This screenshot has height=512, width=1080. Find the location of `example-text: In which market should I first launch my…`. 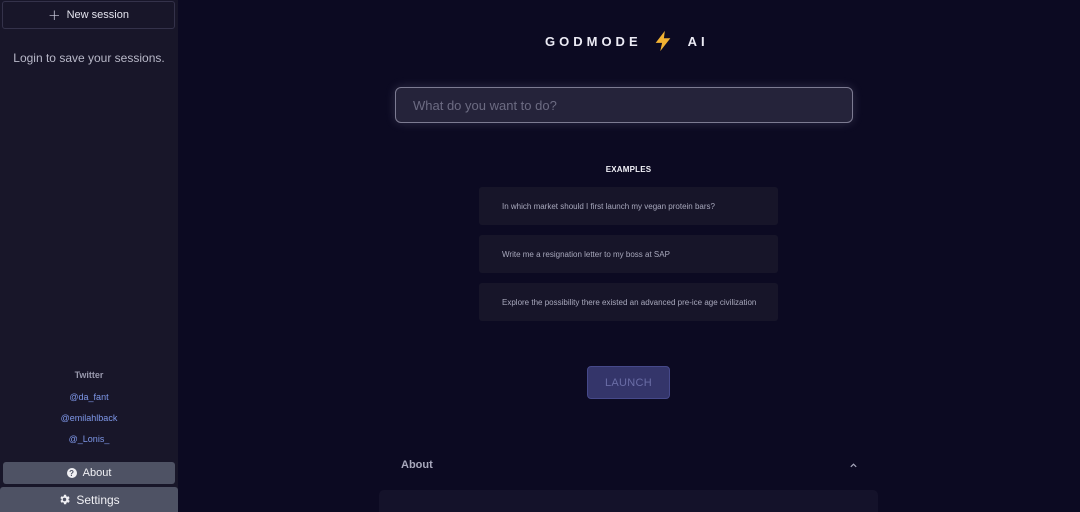

example-text: In which market should I first launch my… is located at coordinates (608, 206).